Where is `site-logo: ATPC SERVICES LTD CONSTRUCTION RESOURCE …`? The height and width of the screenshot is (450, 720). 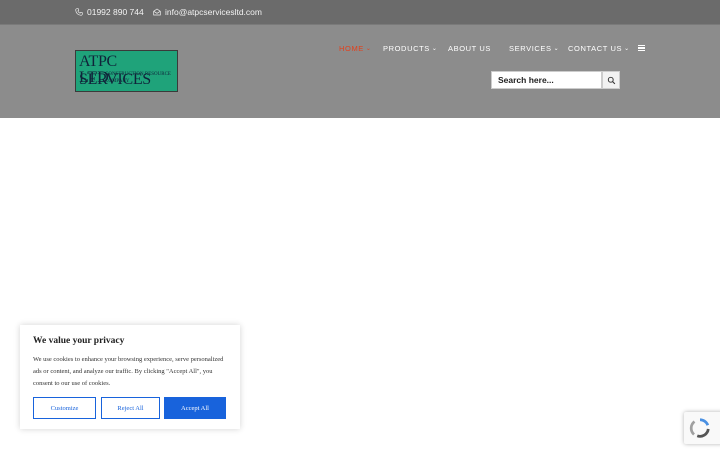 site-logo: ATPC SERVICES LTD CONSTRUCTION RESOURCE … is located at coordinates (126, 71).